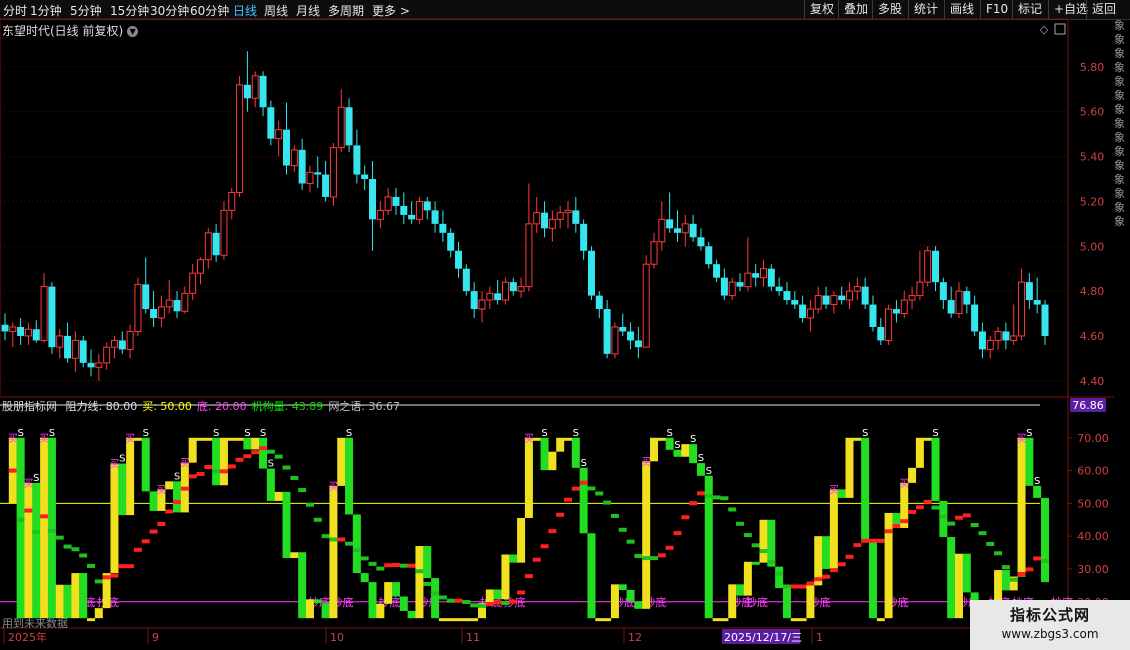 The image size is (1130, 650). What do you see at coordinates (101, 406) in the screenshot?
I see `indicator-value-0: 阻力线: 80.00` at bounding box center [101, 406].